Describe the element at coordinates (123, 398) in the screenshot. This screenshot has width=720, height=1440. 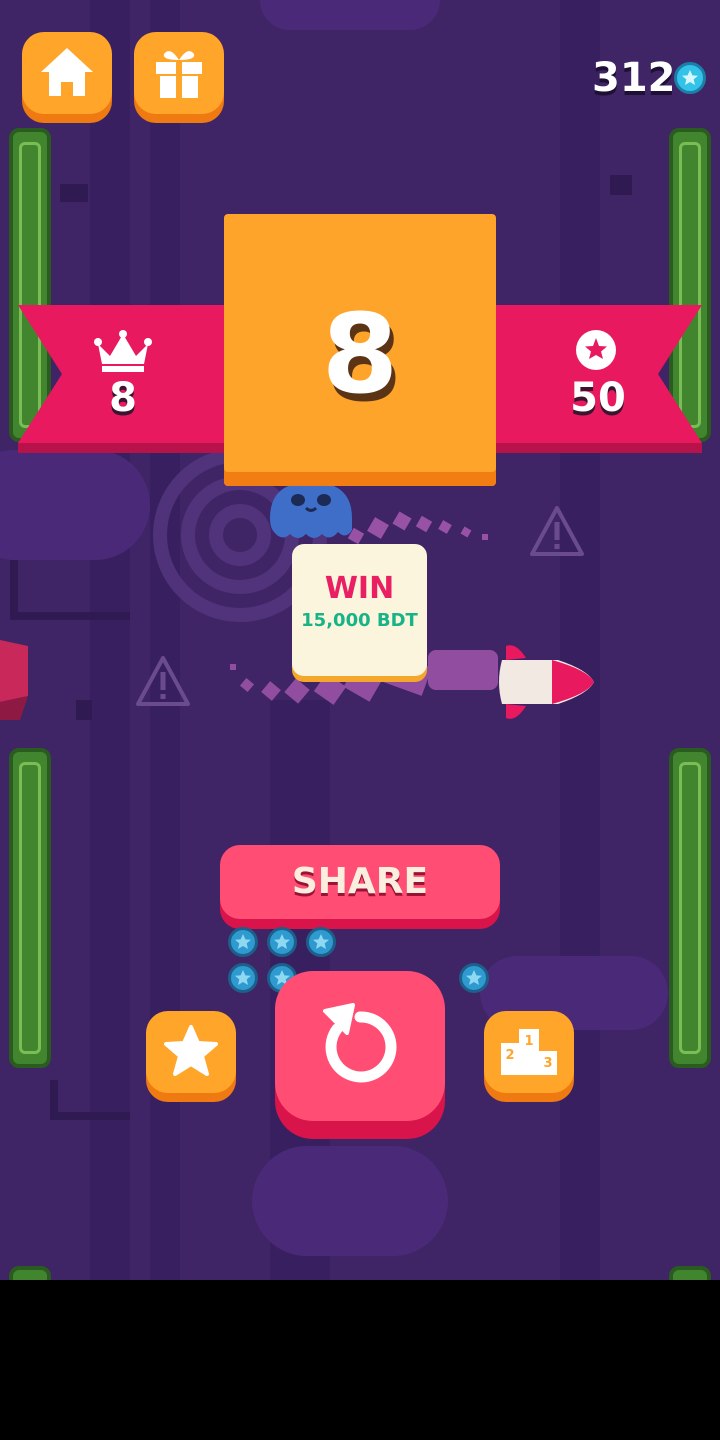
I see `best-score: 8` at that location.